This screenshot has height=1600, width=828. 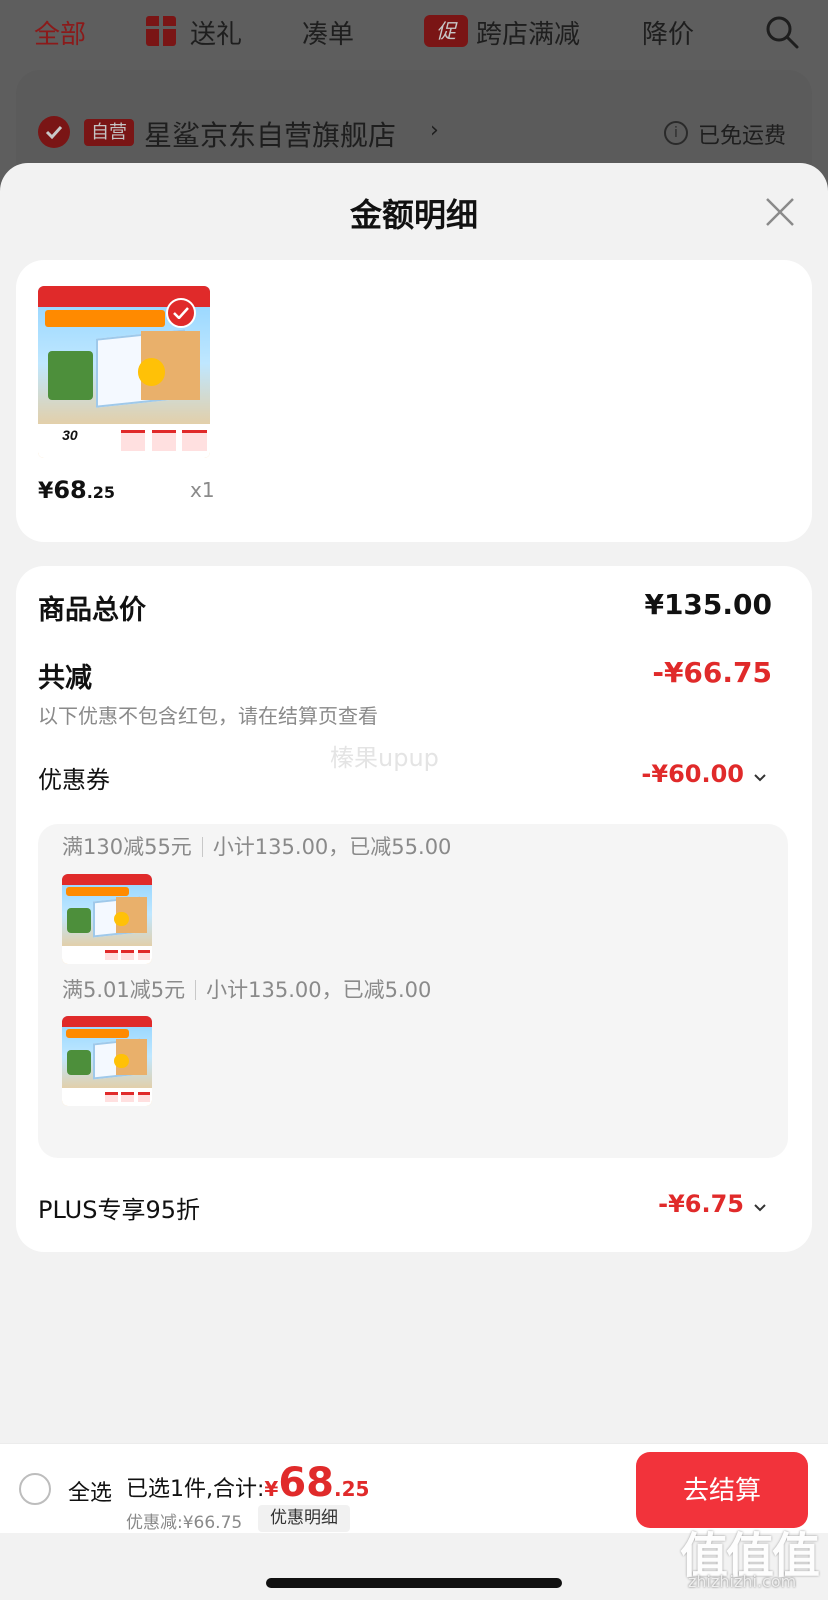 I want to click on coupon-rule: 满130减55元, so click(x=127, y=847).